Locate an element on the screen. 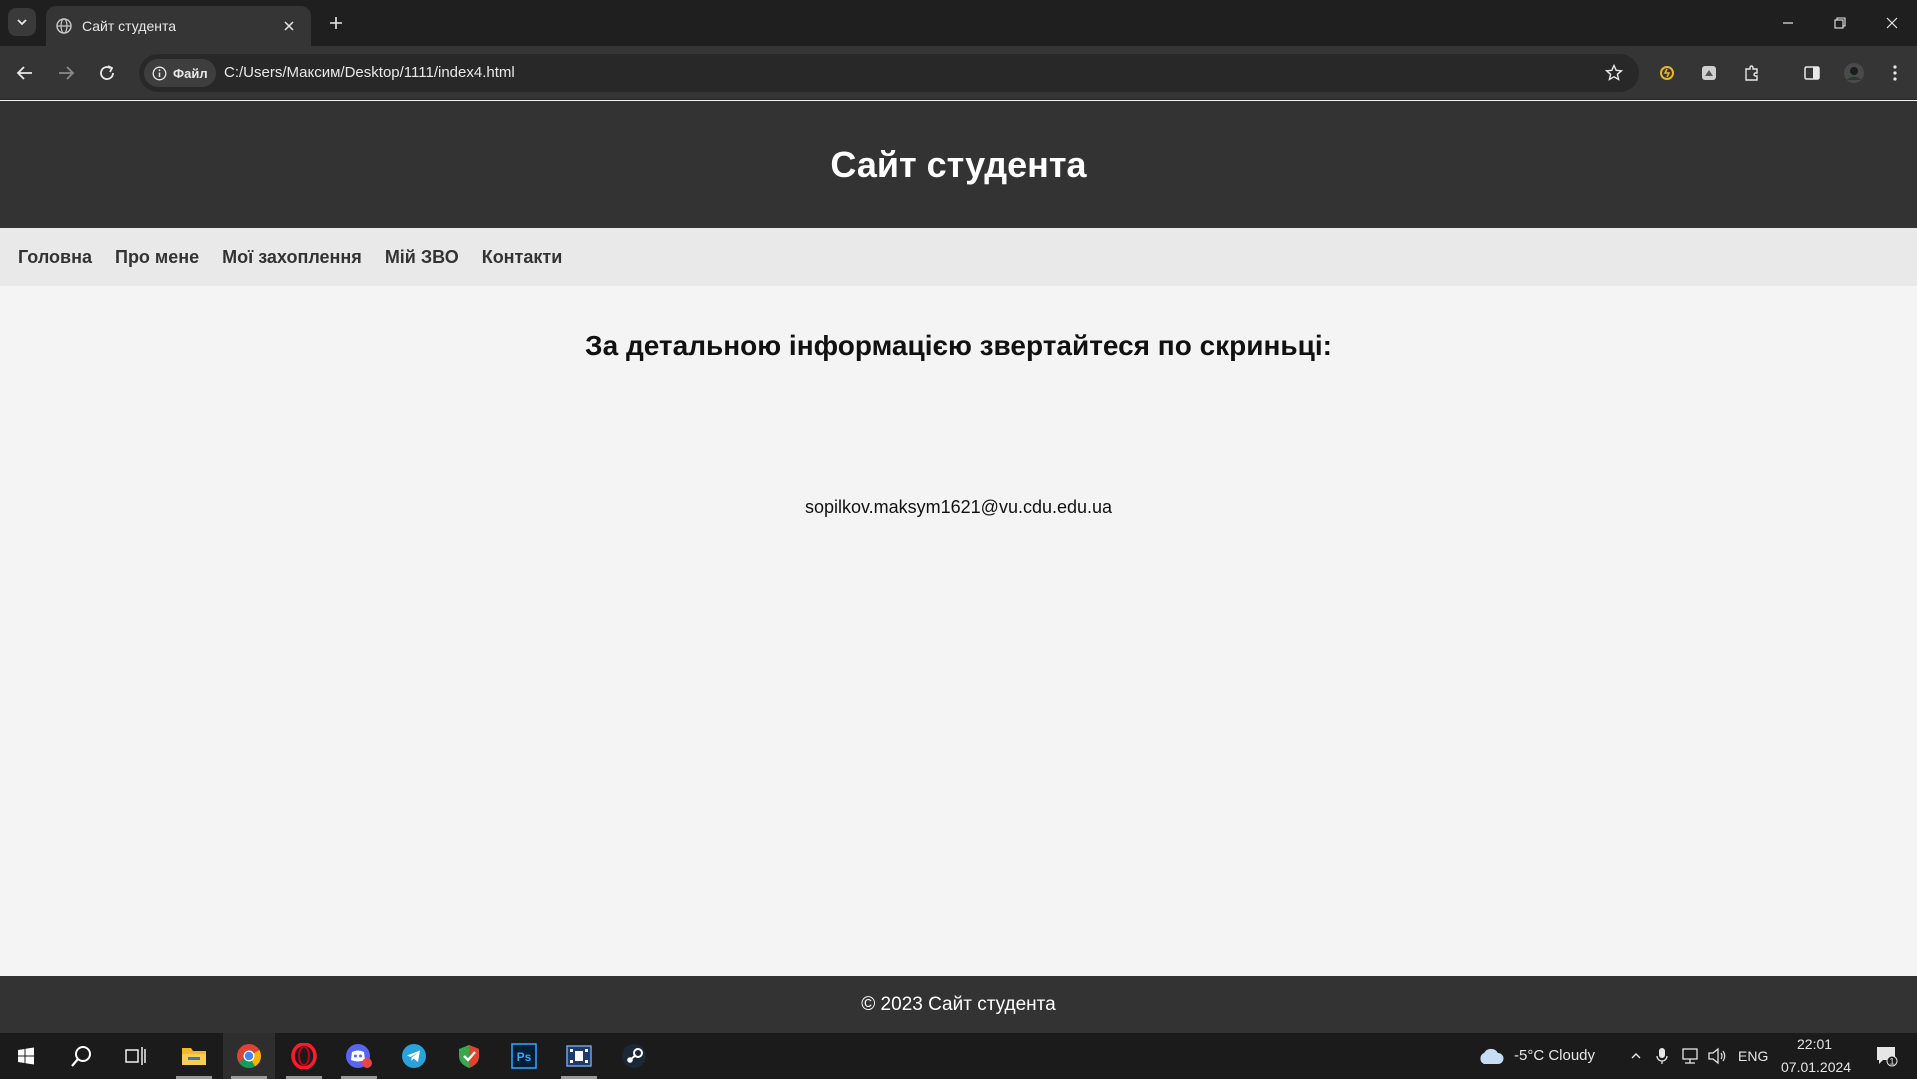  profile-button is located at coordinates (1854, 73).